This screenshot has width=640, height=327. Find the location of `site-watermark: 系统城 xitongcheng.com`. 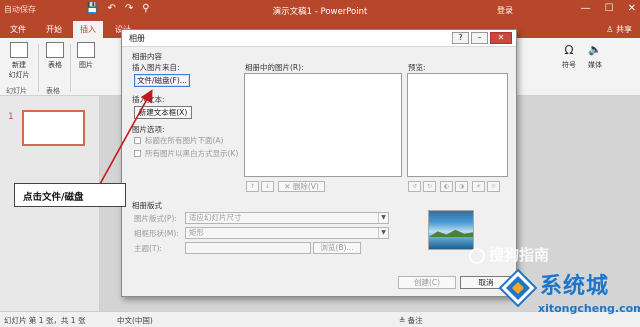

site-watermark: 系统城 xitongcheng.com is located at coordinates (569, 294).